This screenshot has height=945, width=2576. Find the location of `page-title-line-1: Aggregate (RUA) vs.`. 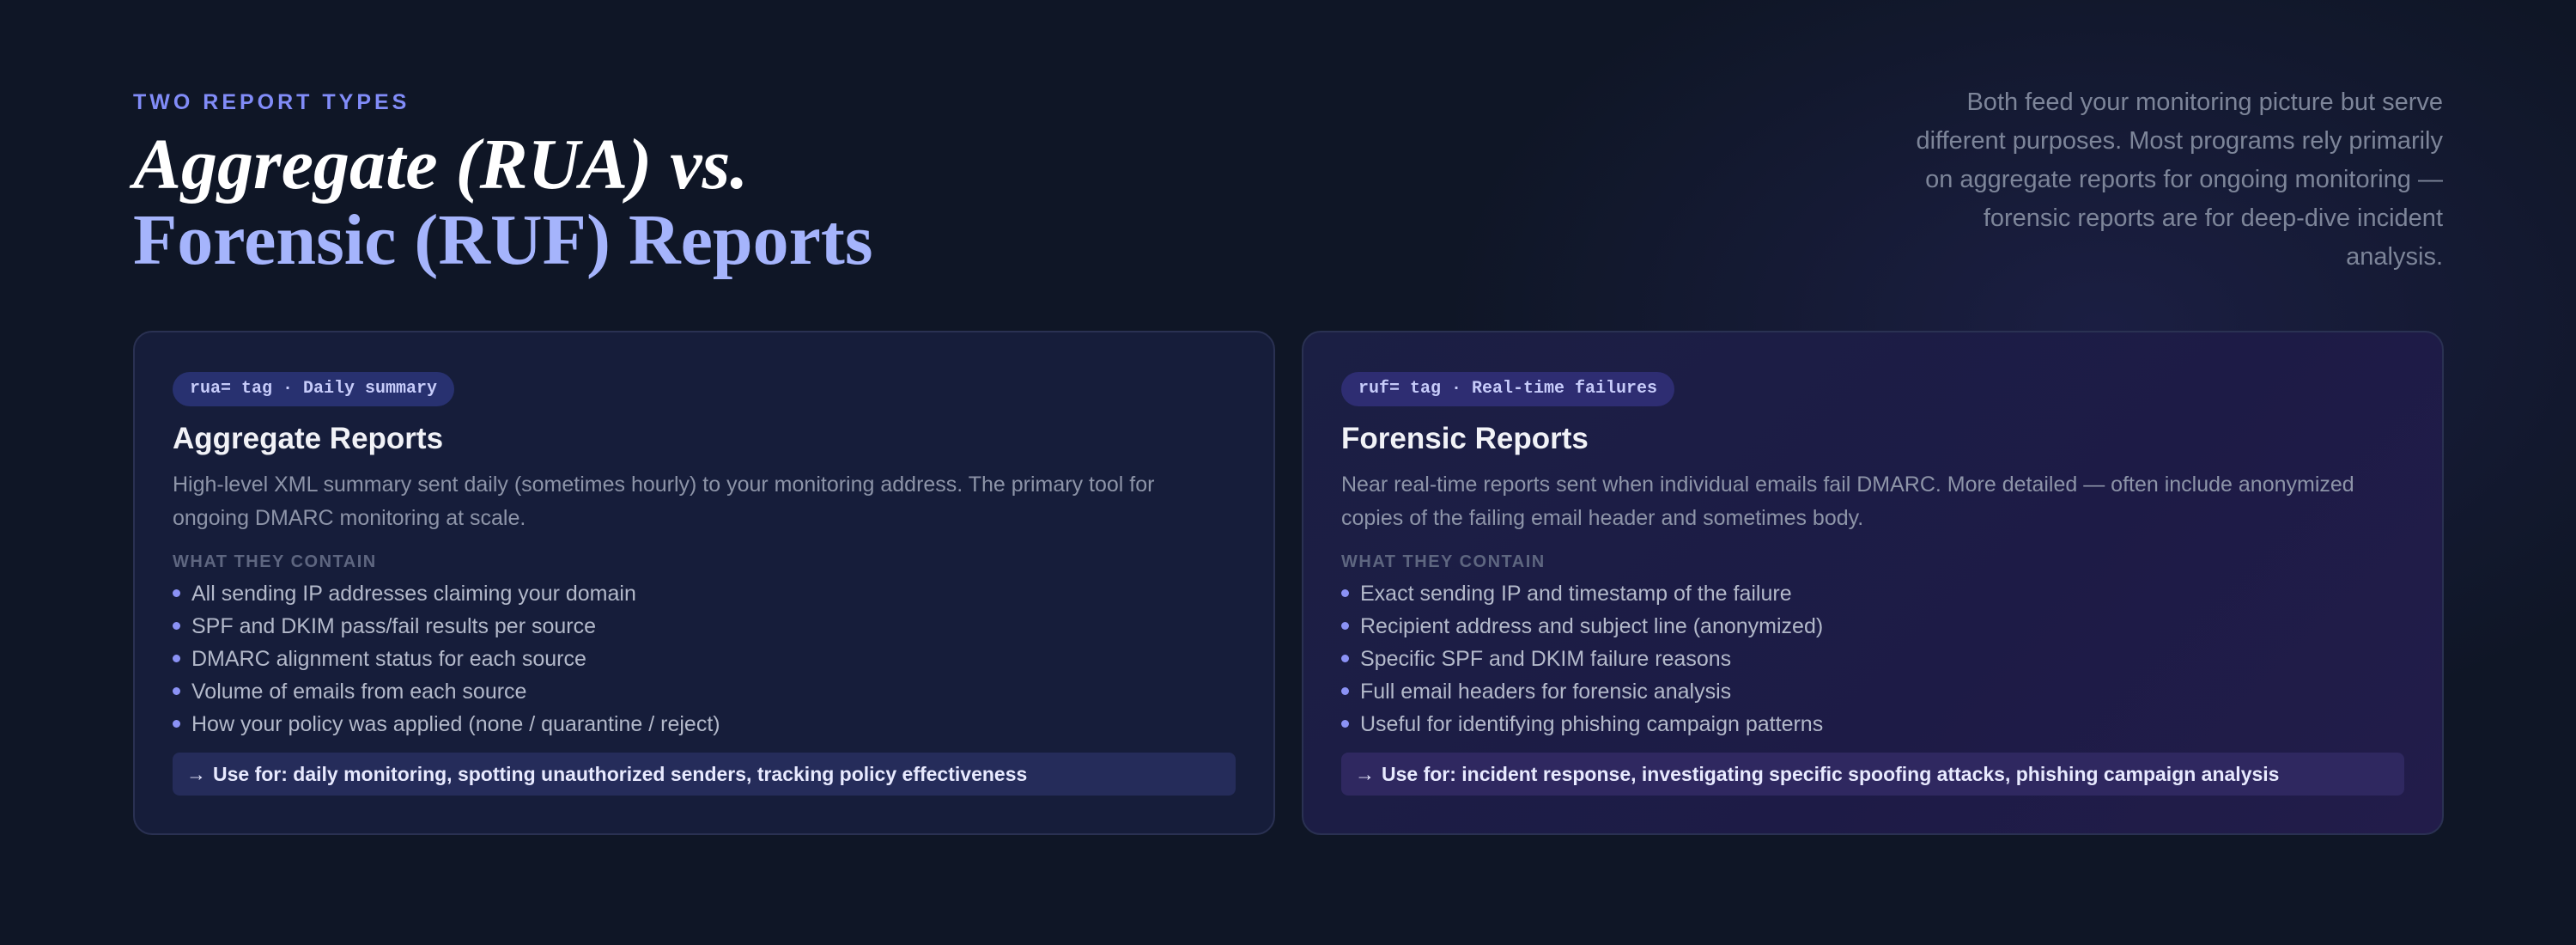

page-title-line-1: Aggregate (RUA) vs. is located at coordinates (441, 164).